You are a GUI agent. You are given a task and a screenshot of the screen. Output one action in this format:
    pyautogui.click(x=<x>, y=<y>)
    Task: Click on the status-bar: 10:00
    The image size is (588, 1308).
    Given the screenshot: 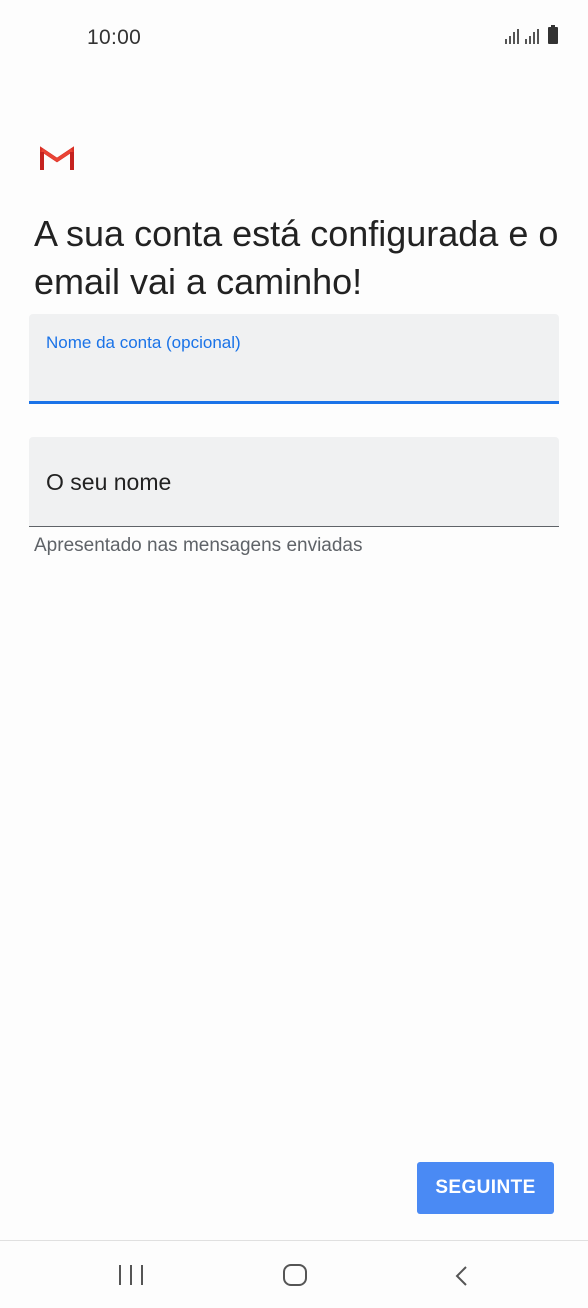 What is the action you would take?
    pyautogui.click(x=294, y=38)
    